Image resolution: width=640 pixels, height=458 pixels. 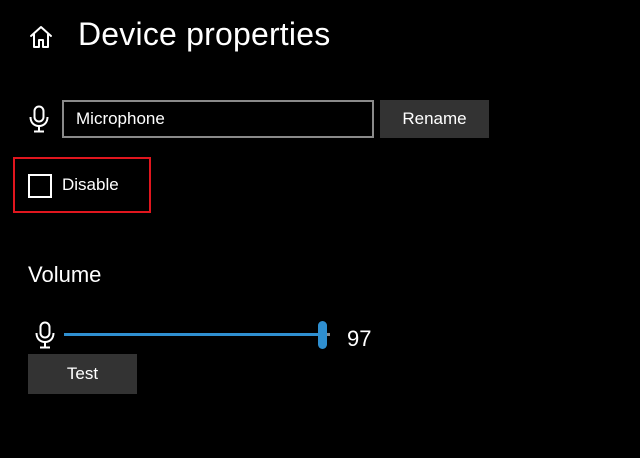 What do you see at coordinates (82, 374) in the screenshot?
I see `test-button: Test` at bounding box center [82, 374].